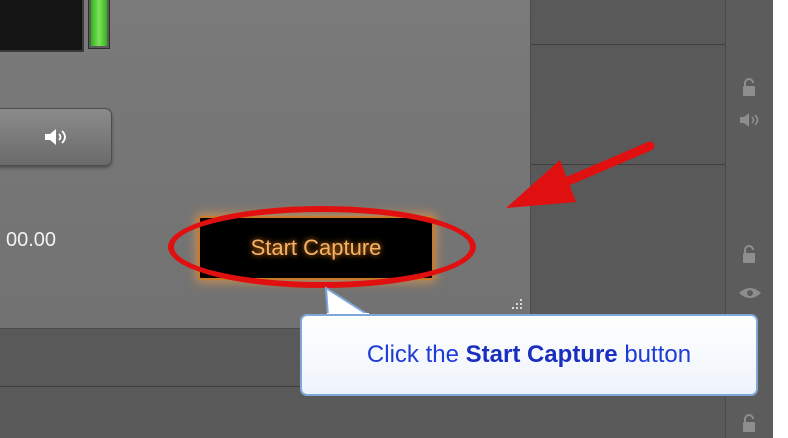 The width and height of the screenshot is (788, 438). I want to click on highlight-ellipse, so click(322, 247).